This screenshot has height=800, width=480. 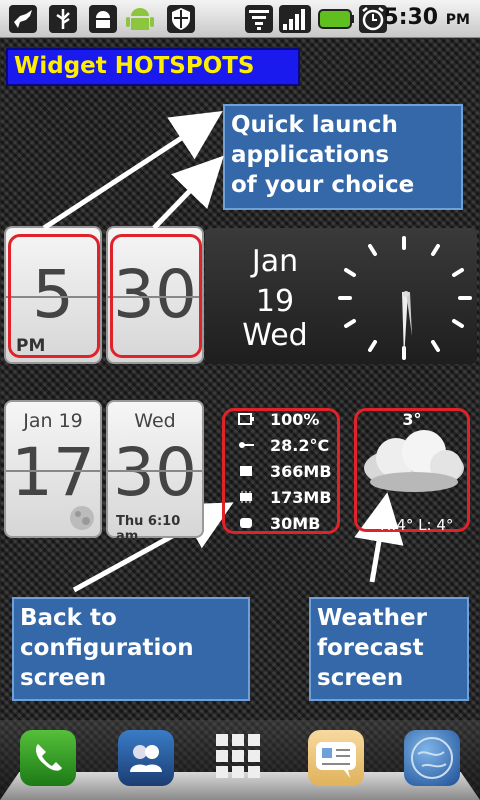 What do you see at coordinates (343, 157) in the screenshot?
I see `callout-quick-launch: Quick launch applications of your choice` at bounding box center [343, 157].